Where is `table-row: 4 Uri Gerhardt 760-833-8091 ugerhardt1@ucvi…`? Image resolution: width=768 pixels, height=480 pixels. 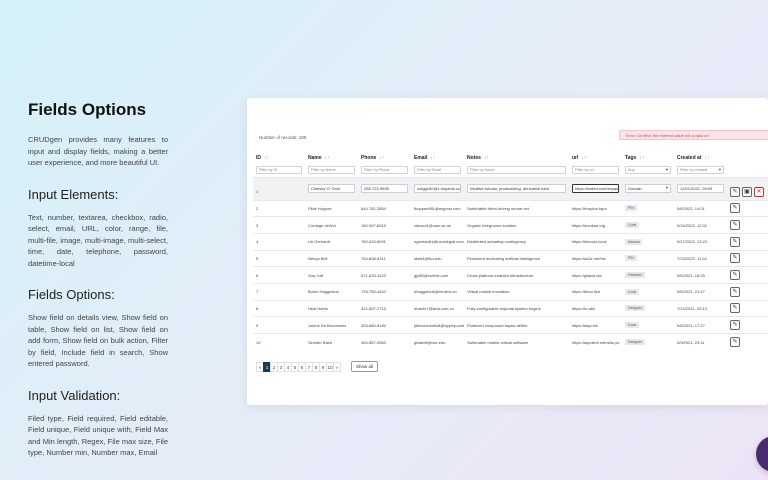
table-row: 4 Uri Gerhardt 760-833-8091 ugerhardt1@ucvi… is located at coordinates (510, 241).